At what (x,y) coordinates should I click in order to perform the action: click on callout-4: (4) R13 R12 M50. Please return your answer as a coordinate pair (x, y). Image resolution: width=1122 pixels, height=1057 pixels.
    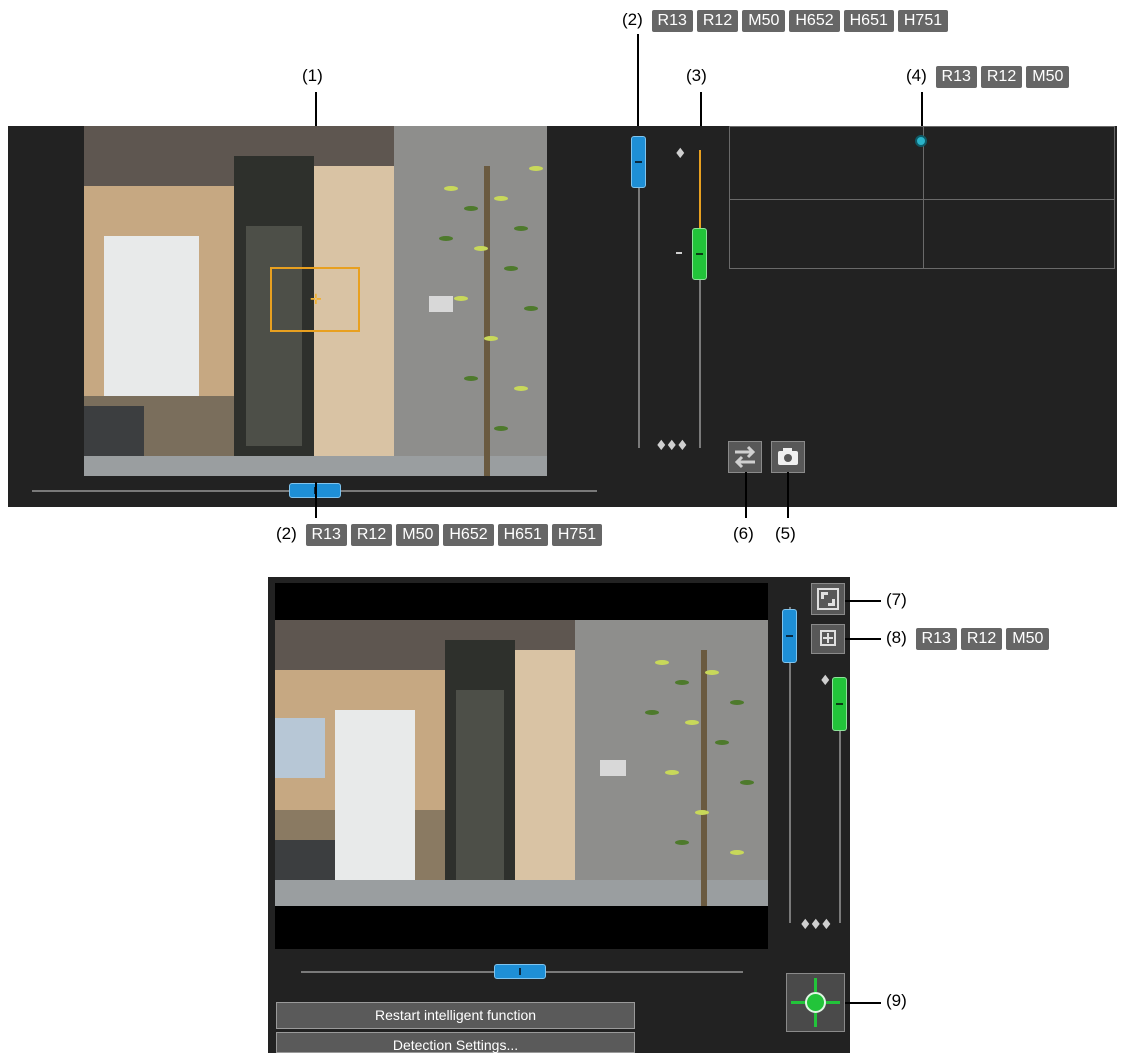
    Looking at the image, I should click on (988, 77).